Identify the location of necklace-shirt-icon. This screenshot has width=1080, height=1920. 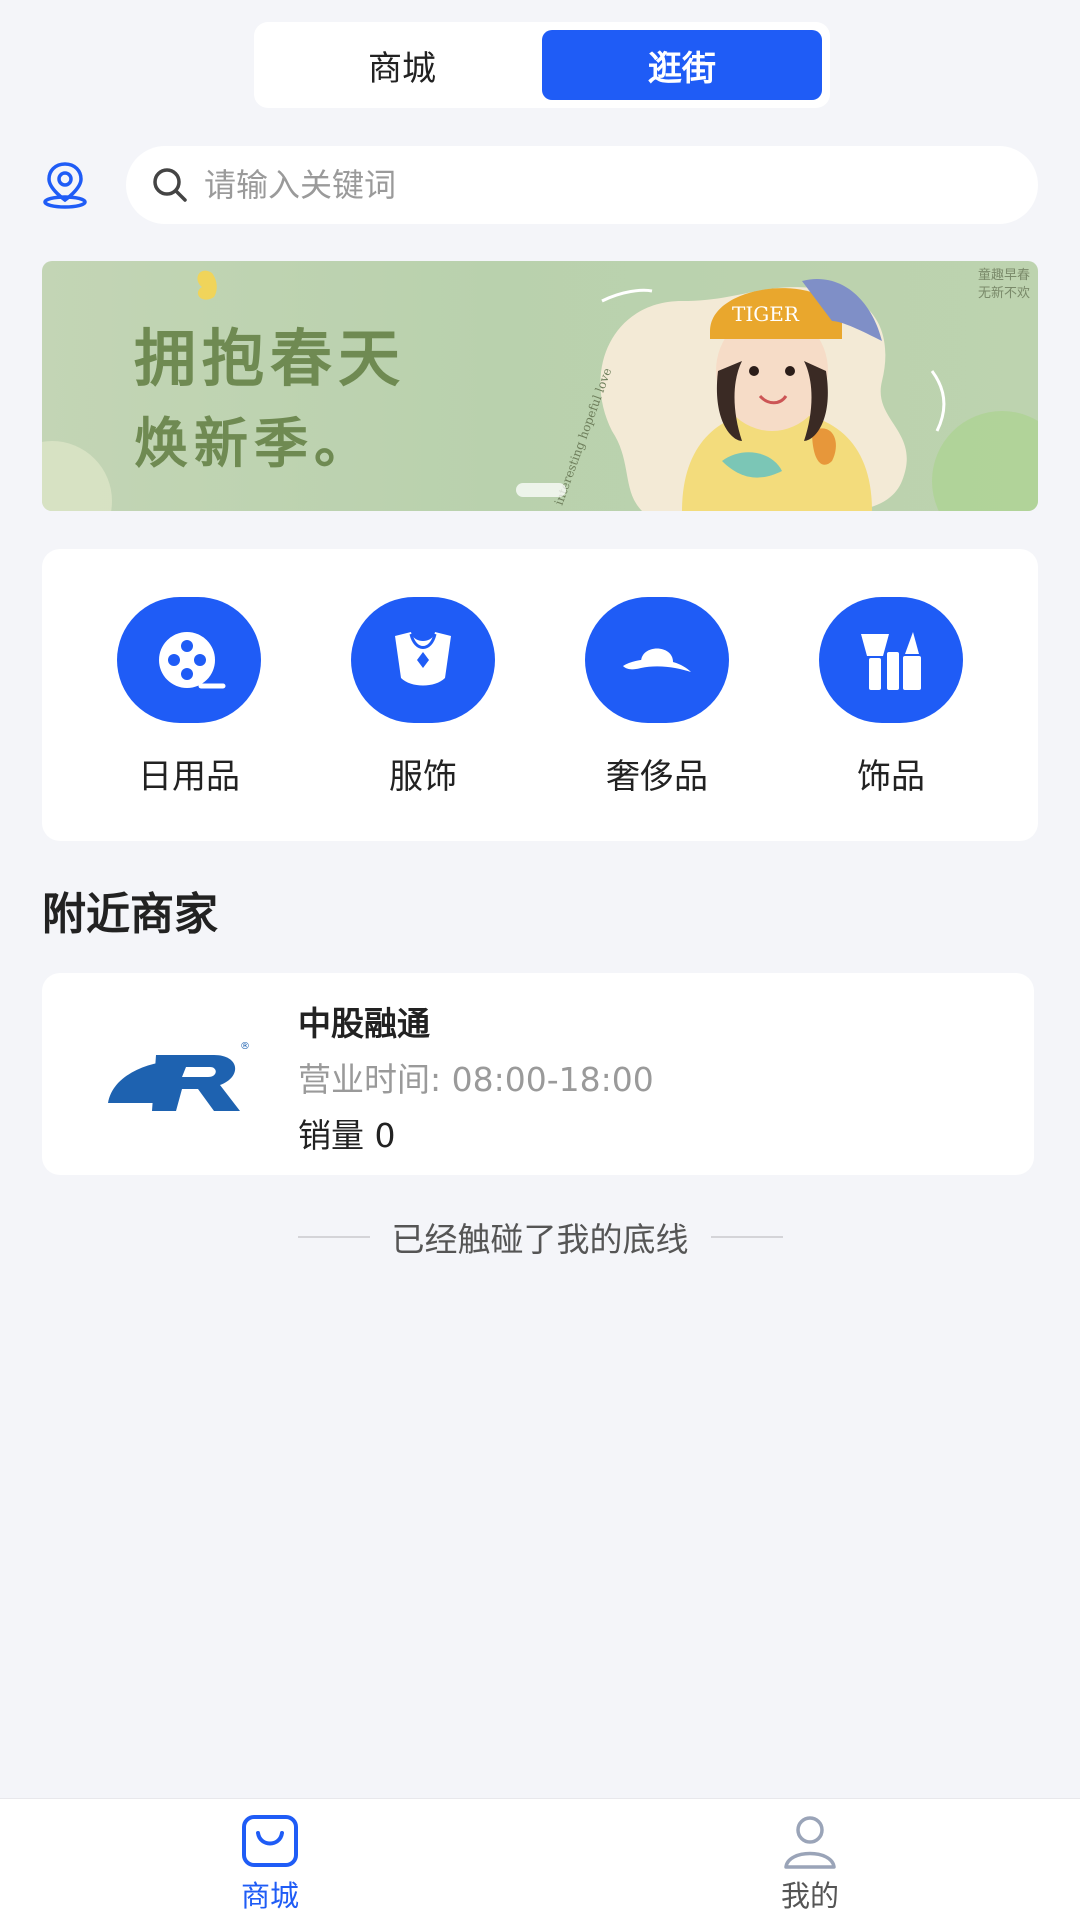
(423, 659).